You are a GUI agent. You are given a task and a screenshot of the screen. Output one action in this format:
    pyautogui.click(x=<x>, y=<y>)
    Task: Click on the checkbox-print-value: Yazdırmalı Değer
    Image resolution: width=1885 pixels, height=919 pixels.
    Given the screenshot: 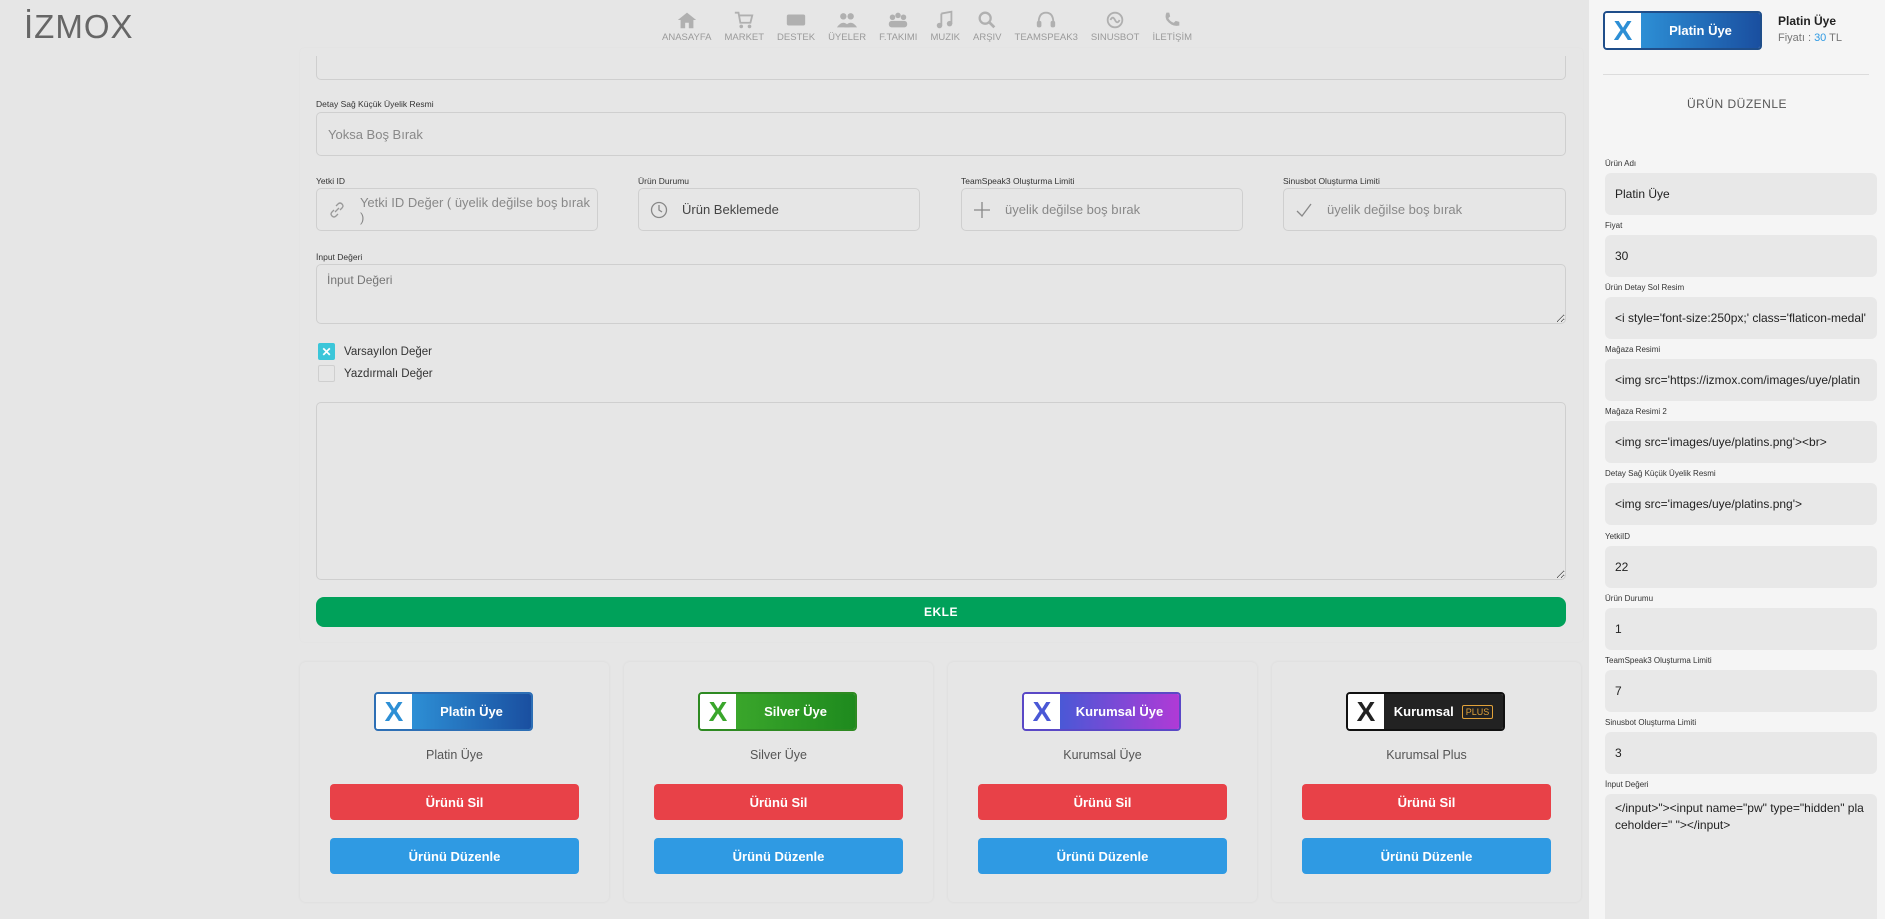 What is the action you would take?
    pyautogui.click(x=375, y=373)
    